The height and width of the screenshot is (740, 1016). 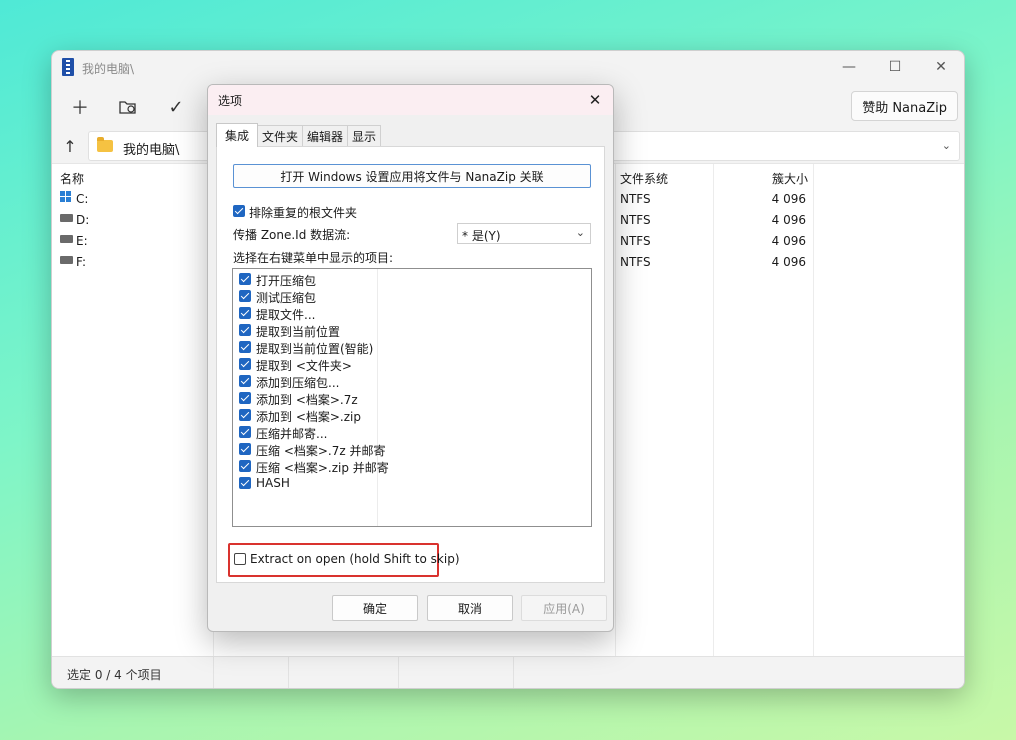 I want to click on item-label: 压缩 <档案>.zip 并邮寄, so click(x=322, y=468).